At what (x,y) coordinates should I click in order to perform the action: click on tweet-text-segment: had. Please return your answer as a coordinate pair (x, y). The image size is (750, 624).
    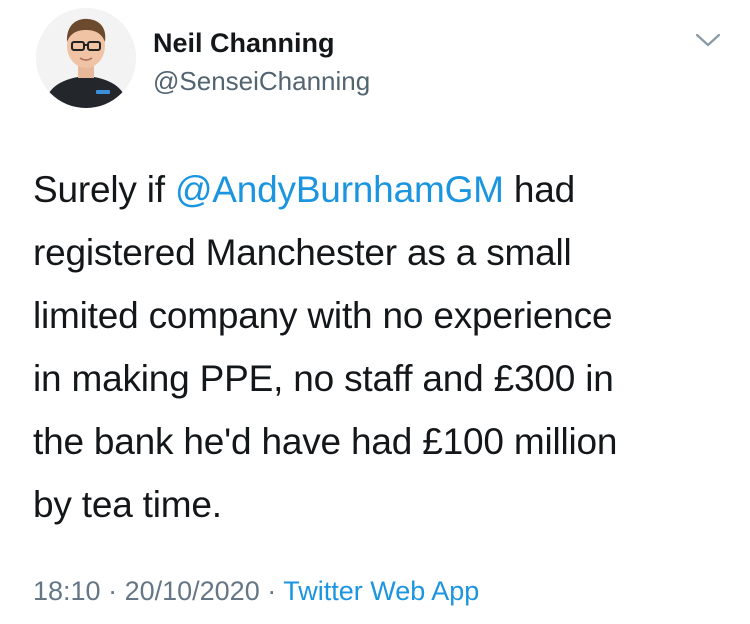
    Looking at the image, I should click on (539, 189).